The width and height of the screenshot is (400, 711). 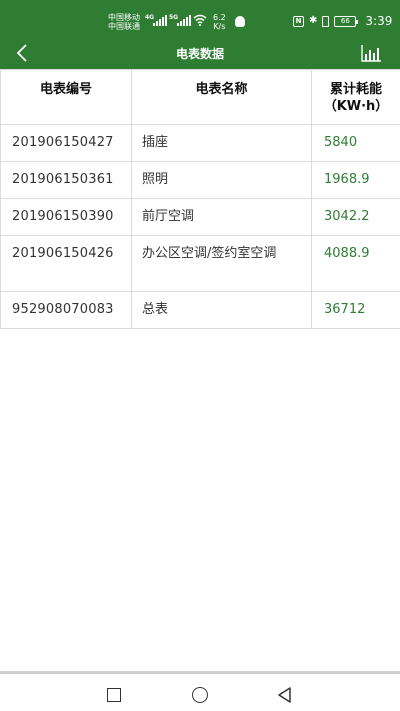 I want to click on carrier-names: 中国移动 中国联通, so click(x=124, y=22).